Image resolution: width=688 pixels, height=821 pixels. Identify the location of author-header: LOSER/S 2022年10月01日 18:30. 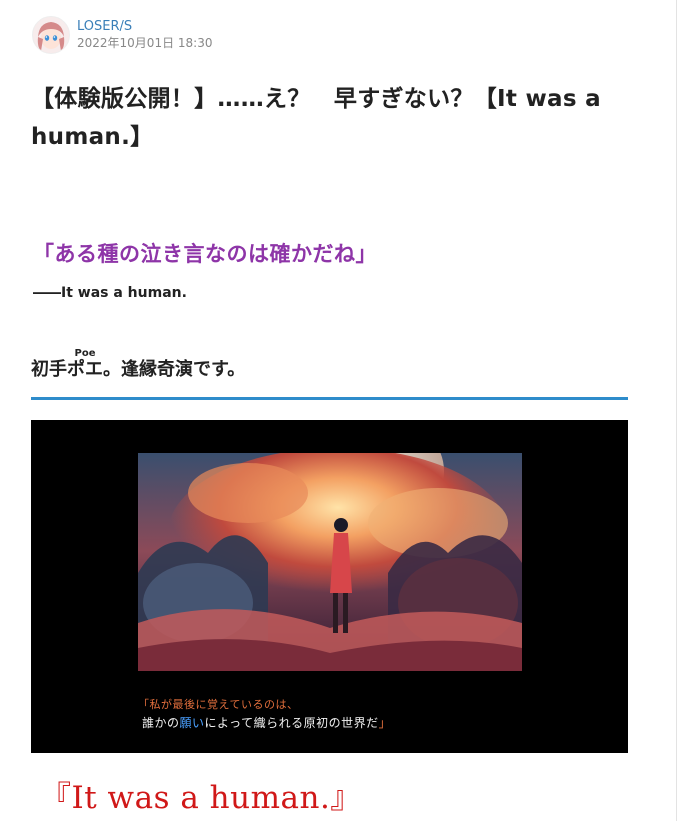
(122, 35).